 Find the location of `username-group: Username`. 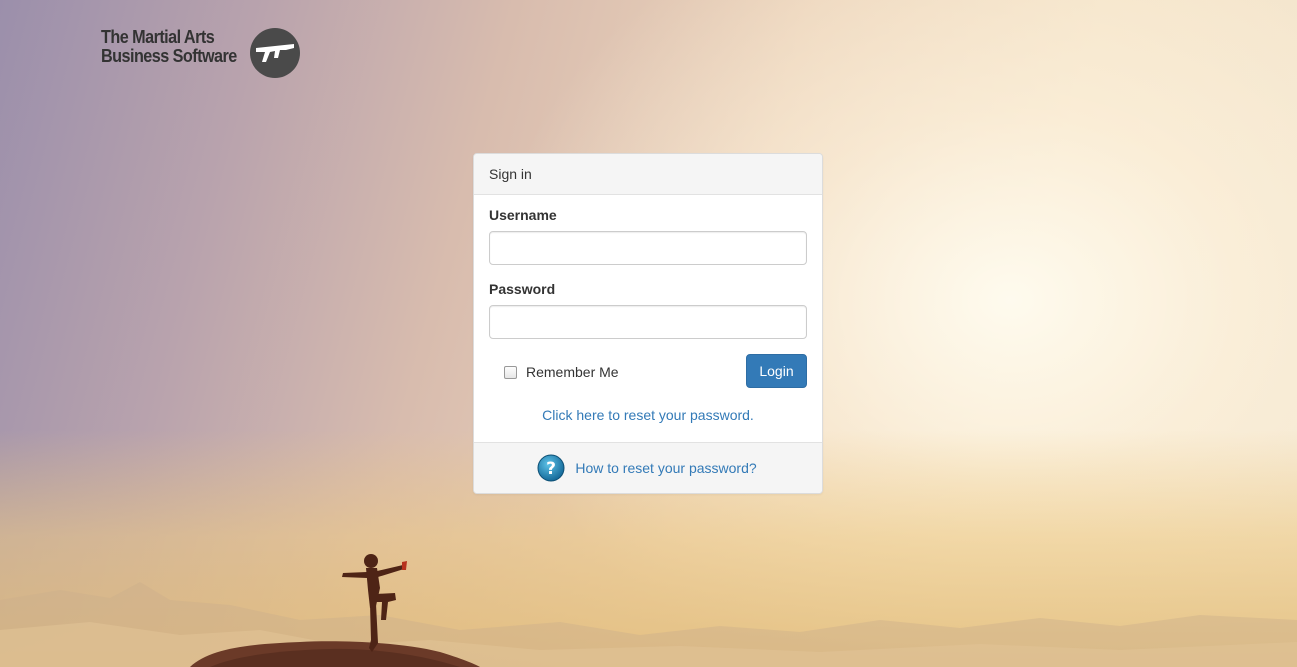

username-group: Username is located at coordinates (648, 235).